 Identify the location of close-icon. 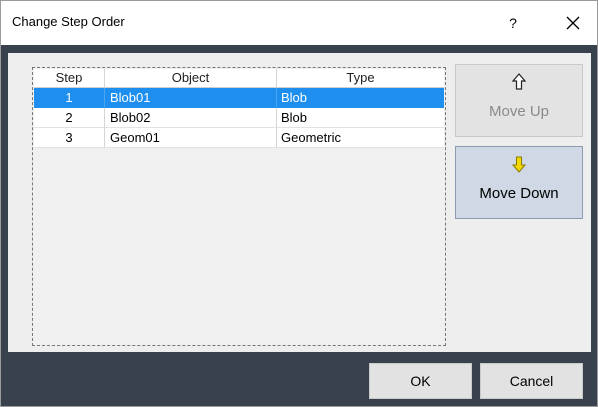
(573, 23).